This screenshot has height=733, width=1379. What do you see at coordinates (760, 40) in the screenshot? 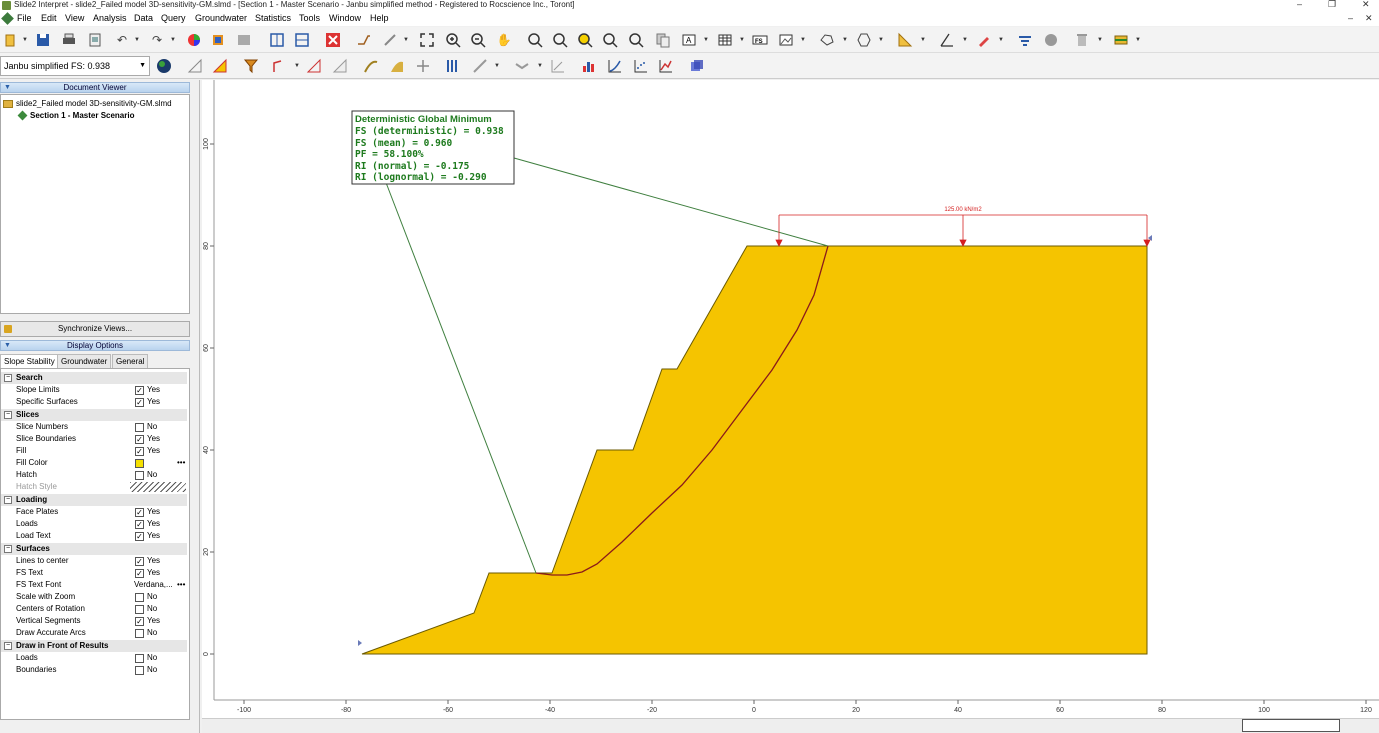
I see `fs-label-icon: FS` at bounding box center [760, 40].